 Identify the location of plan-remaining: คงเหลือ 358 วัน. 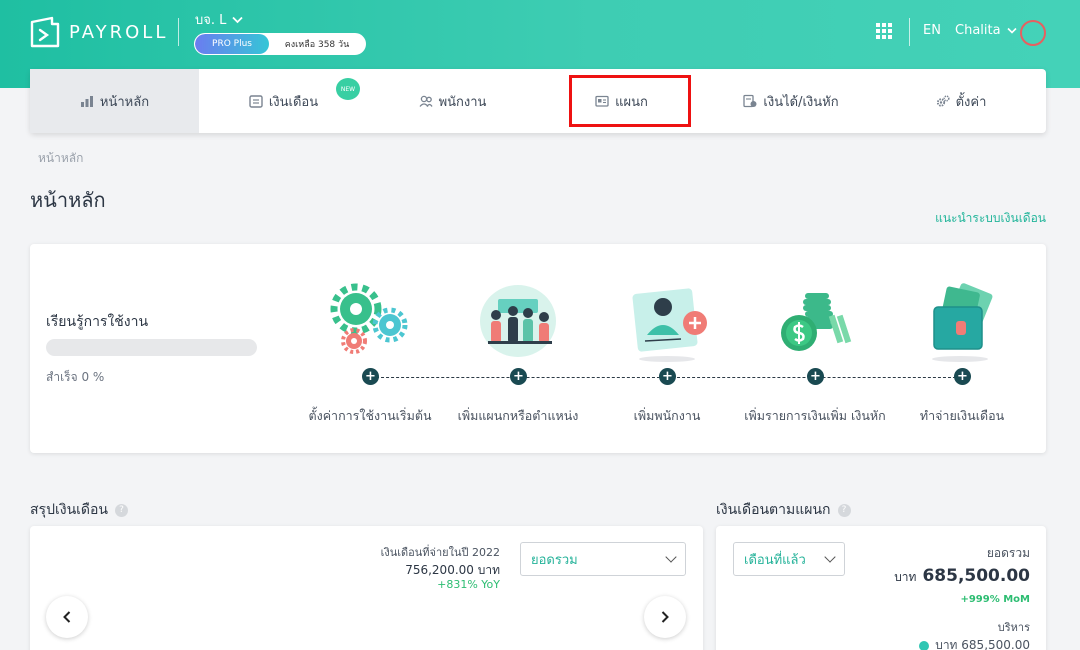
(317, 45).